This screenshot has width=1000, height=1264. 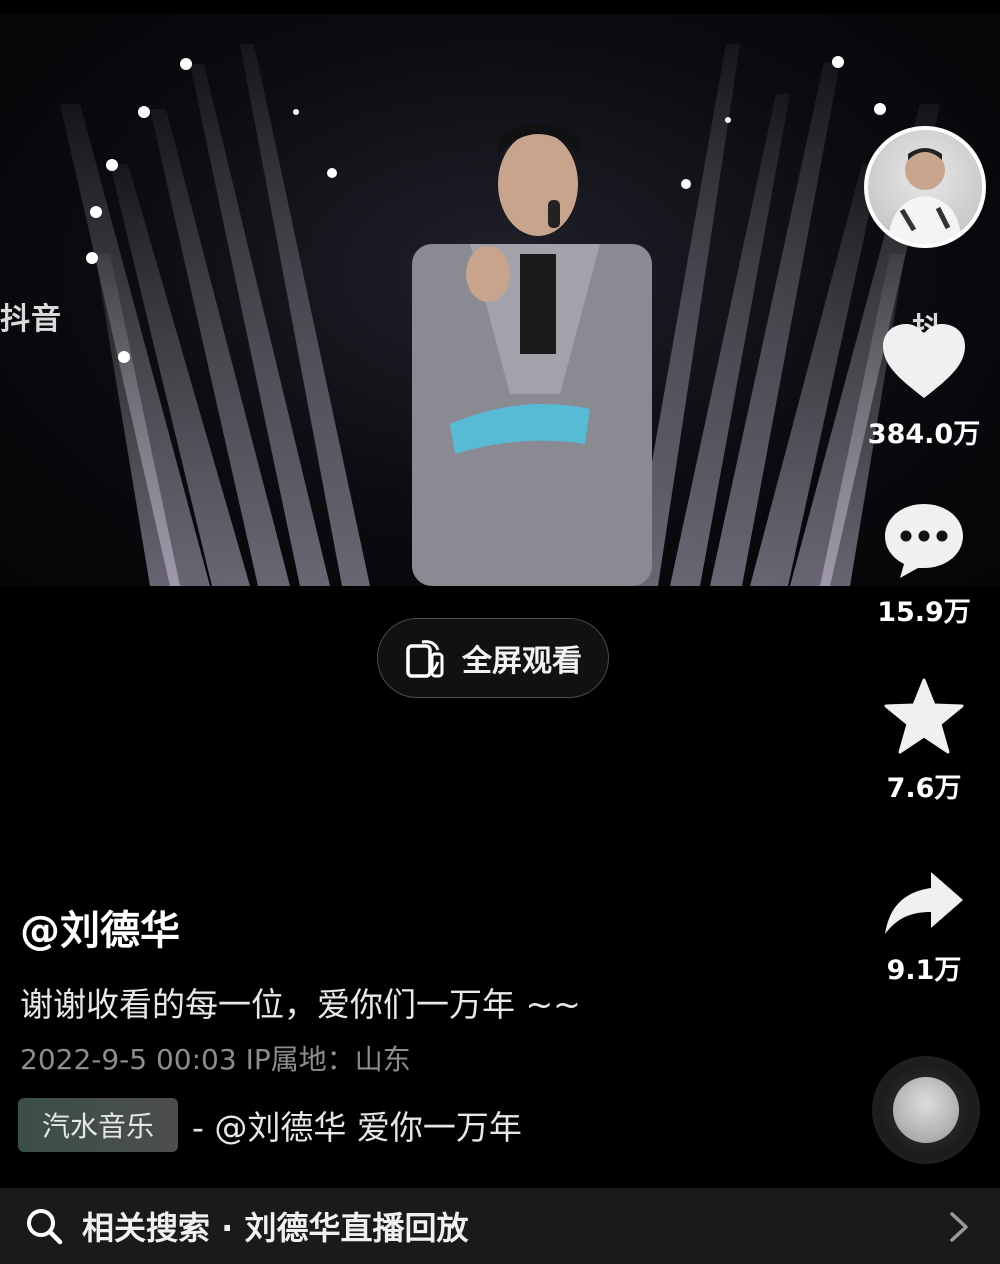 What do you see at coordinates (959, 1227) in the screenshot?
I see `chevron-right-icon` at bounding box center [959, 1227].